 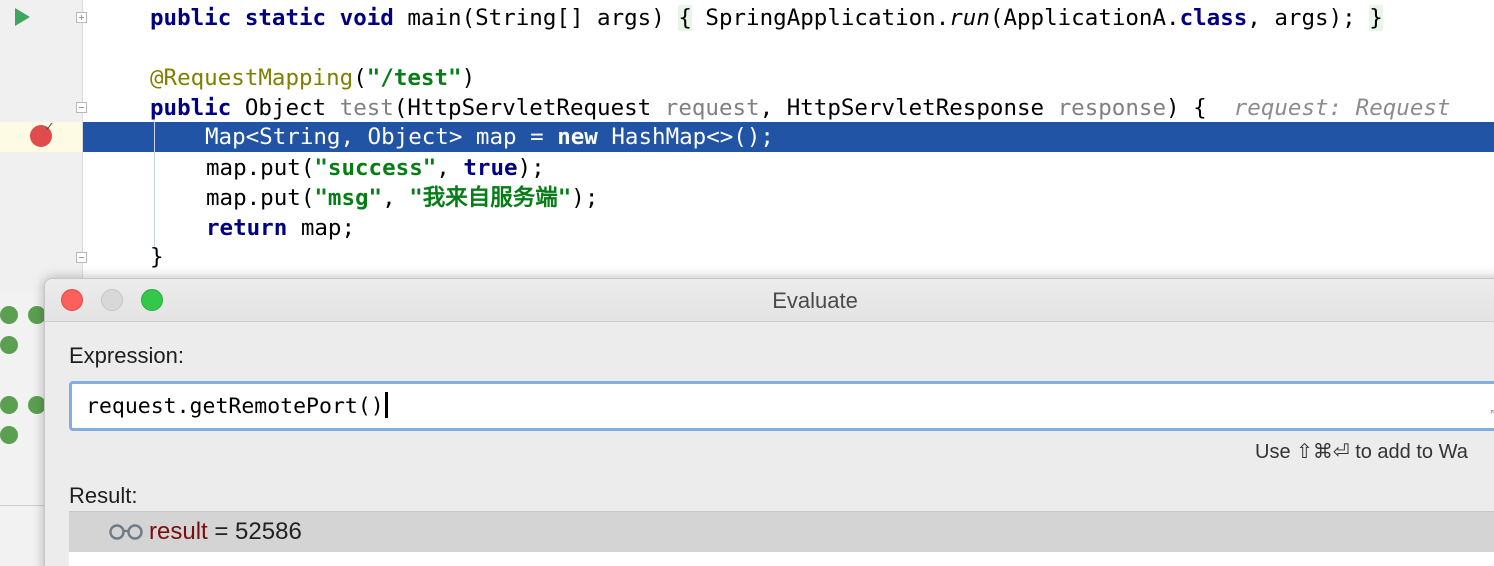 I want to click on string-literal: "success", so click(x=375, y=168).